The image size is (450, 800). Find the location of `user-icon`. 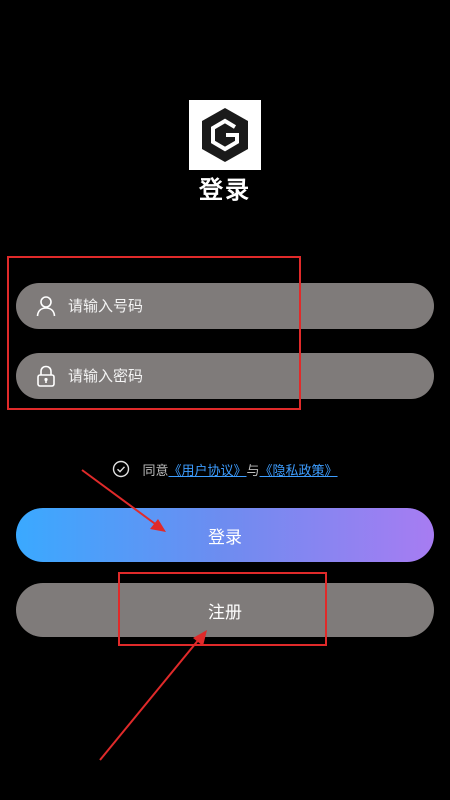

user-icon is located at coordinates (46, 306).